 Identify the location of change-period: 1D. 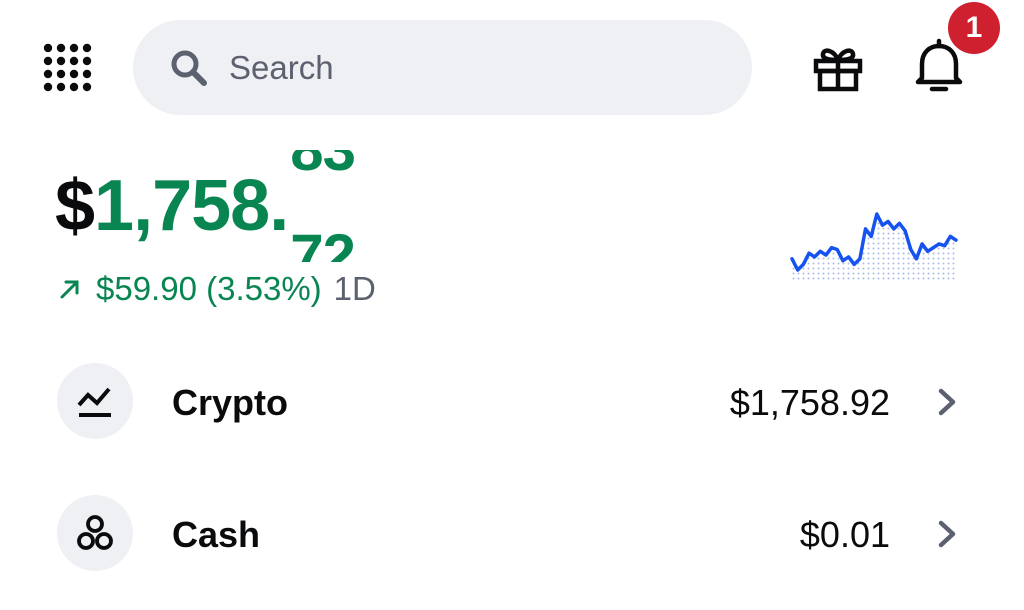
(354, 288).